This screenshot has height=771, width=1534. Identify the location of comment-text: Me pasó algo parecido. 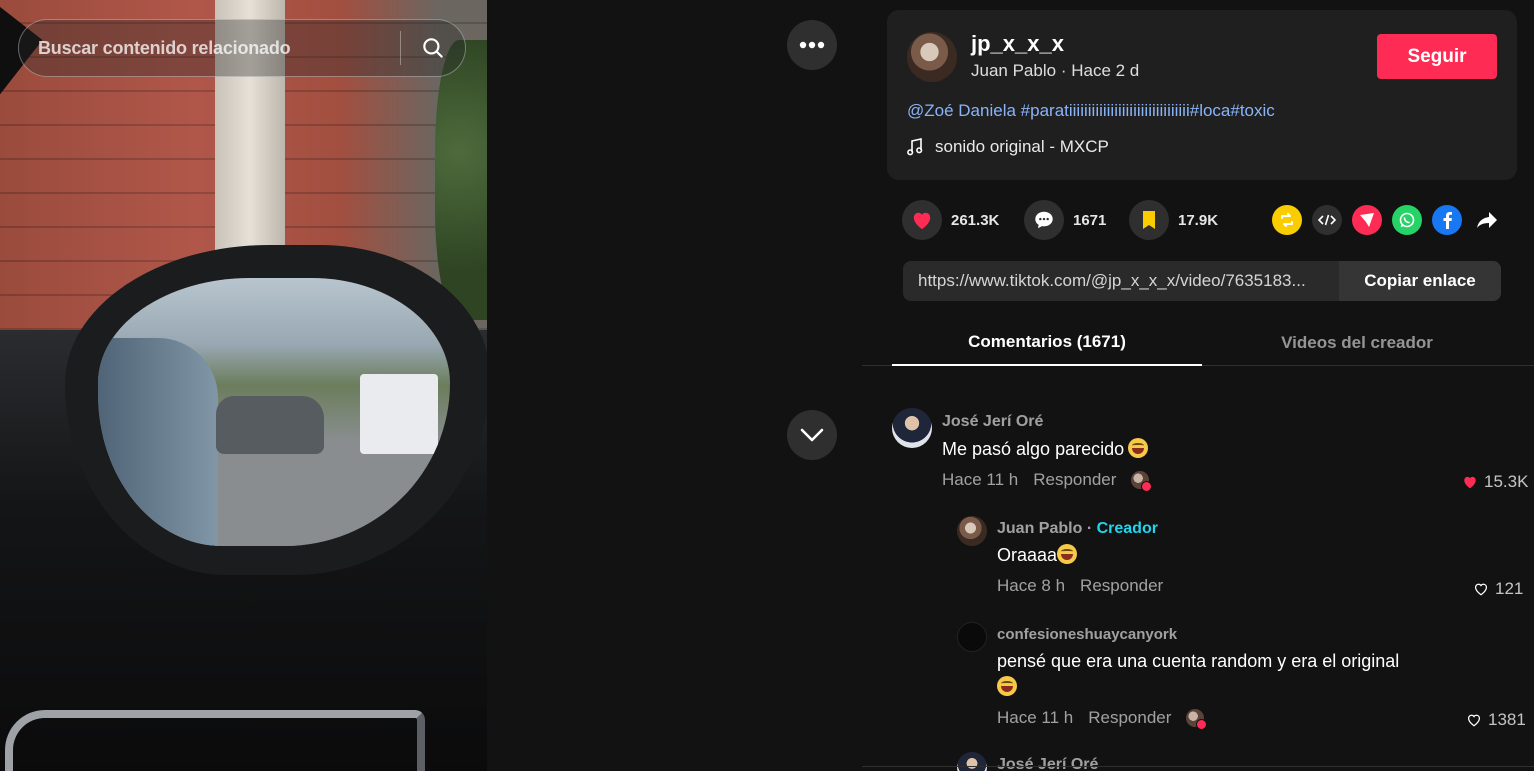
(1045, 449).